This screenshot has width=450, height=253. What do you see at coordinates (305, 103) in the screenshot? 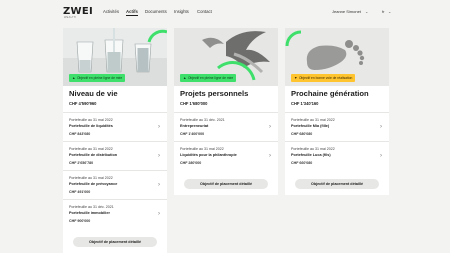
I see `card-total: CHF 1'340'160` at bounding box center [305, 103].